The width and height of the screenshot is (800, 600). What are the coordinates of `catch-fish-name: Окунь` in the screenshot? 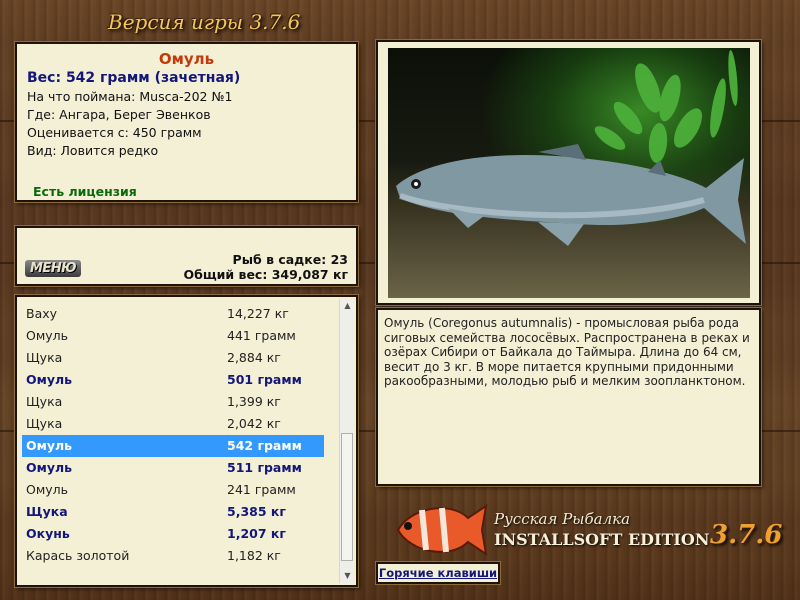 It's located at (48, 533).